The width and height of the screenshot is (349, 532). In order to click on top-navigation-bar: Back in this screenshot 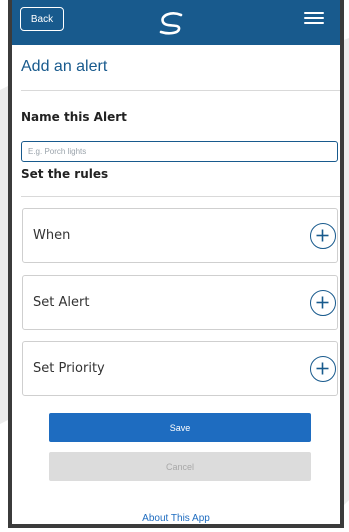, I will do `click(176, 22)`.